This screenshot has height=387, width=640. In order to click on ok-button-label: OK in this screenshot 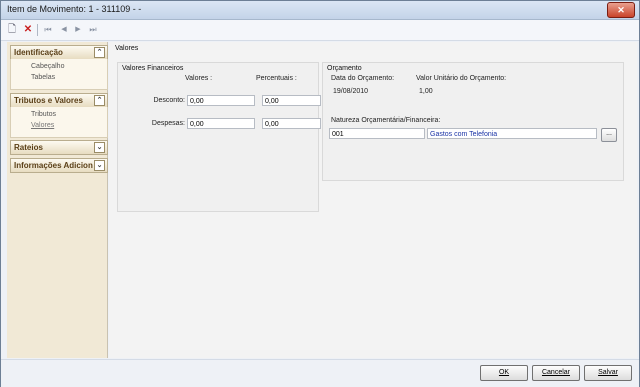, I will do `click(504, 372)`.